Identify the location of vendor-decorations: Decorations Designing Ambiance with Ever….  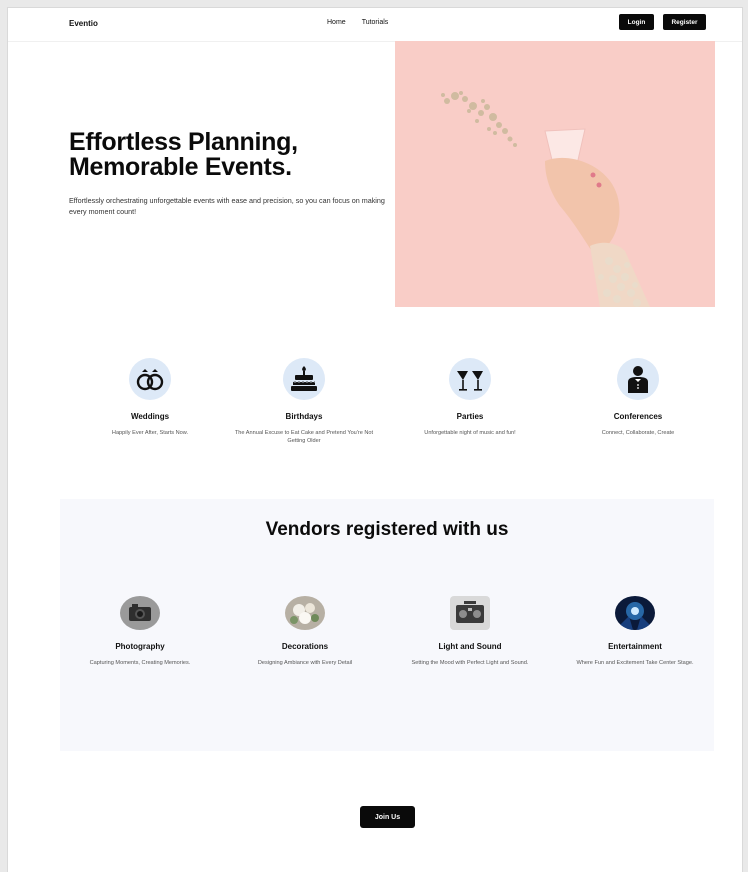
(305, 631).